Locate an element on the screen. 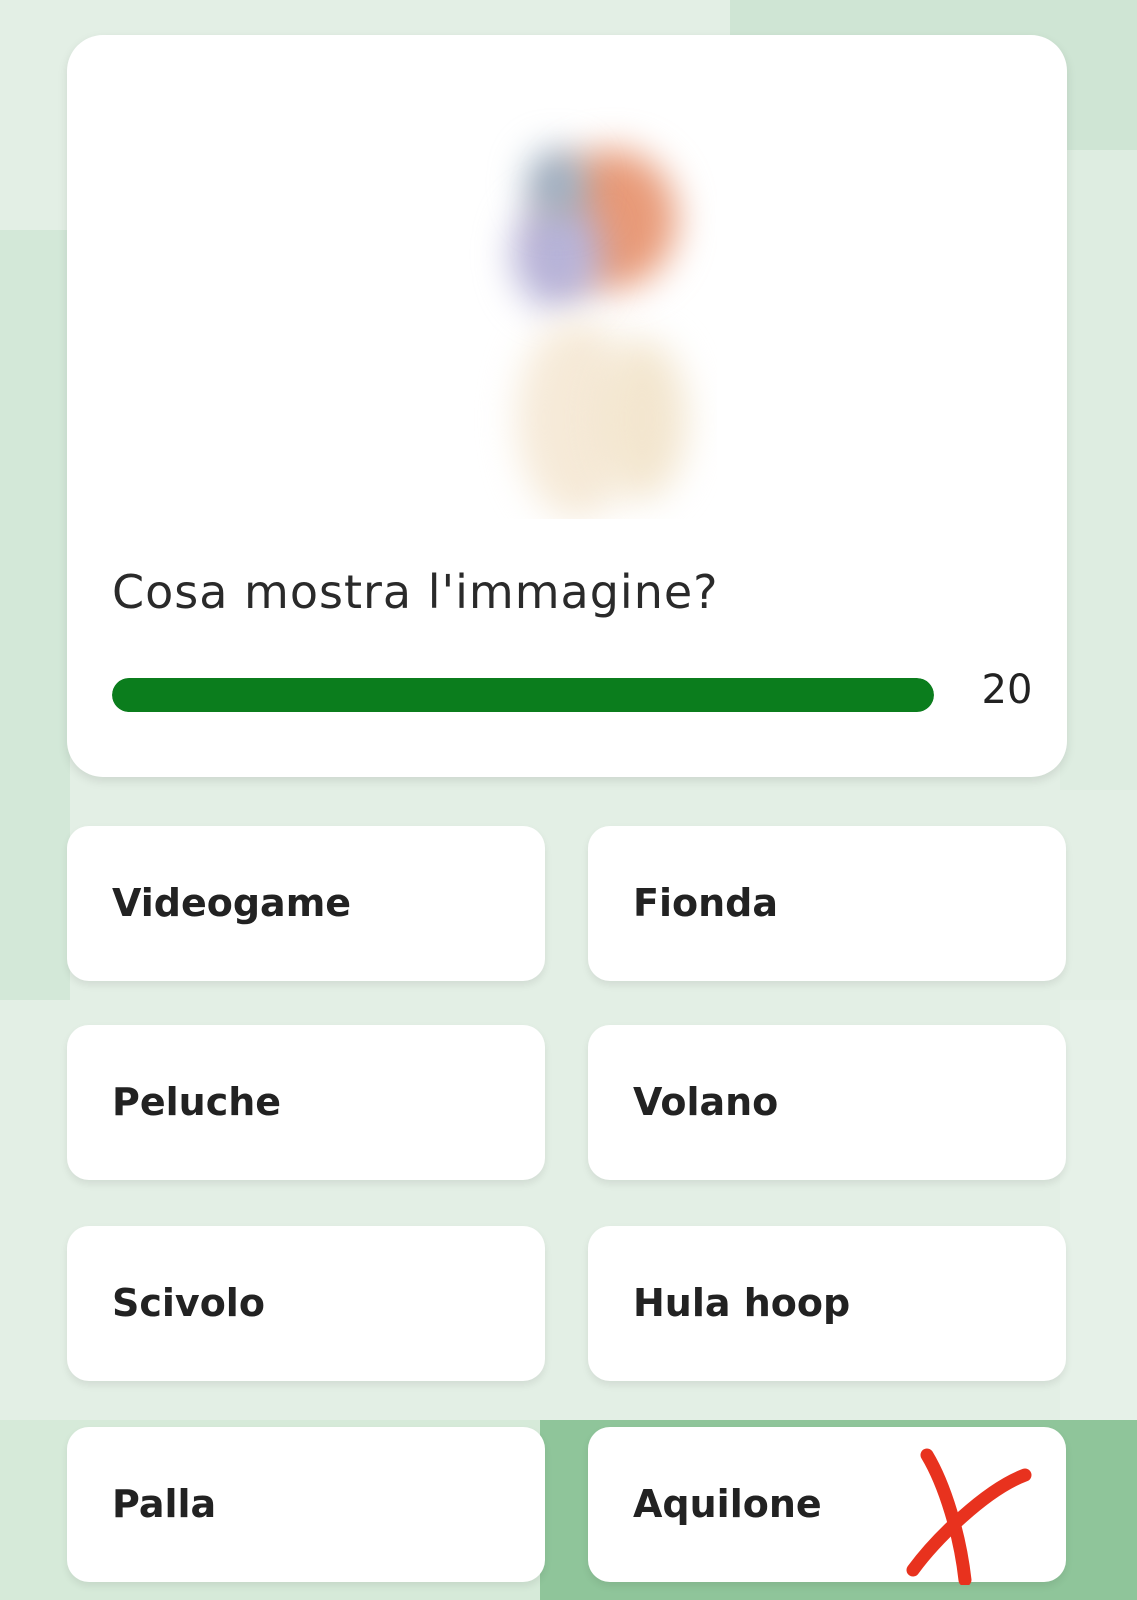 This screenshot has height=1600, width=1137. answer-button: Palla is located at coordinates (306, 1504).